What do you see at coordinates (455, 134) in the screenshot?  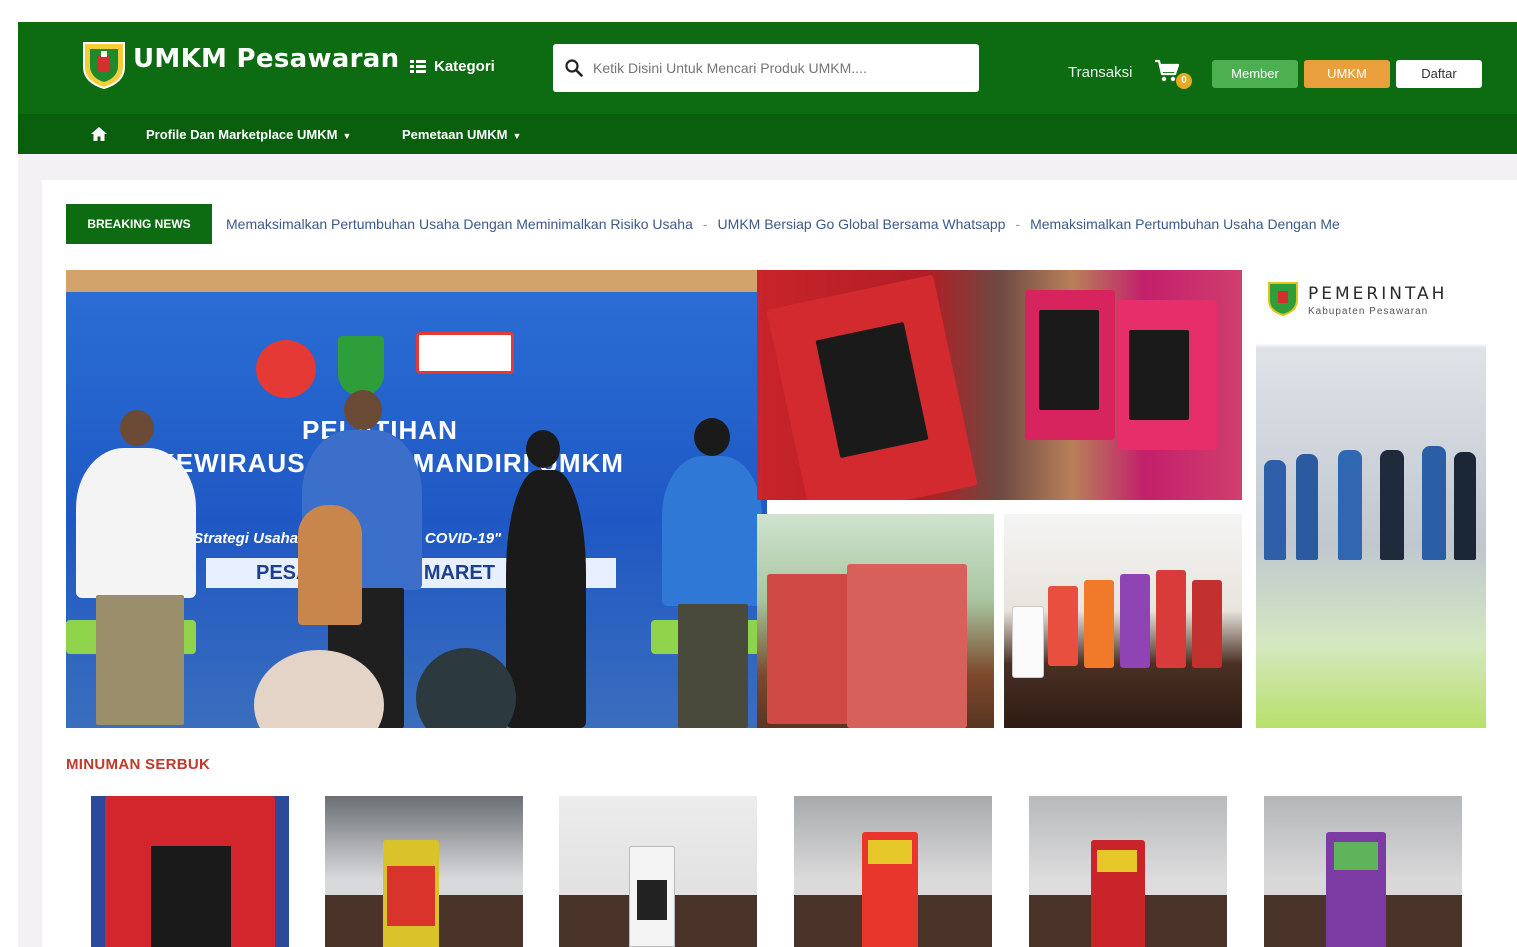 I see `nav-pemetaan-label: Pemetaan UMKM` at bounding box center [455, 134].